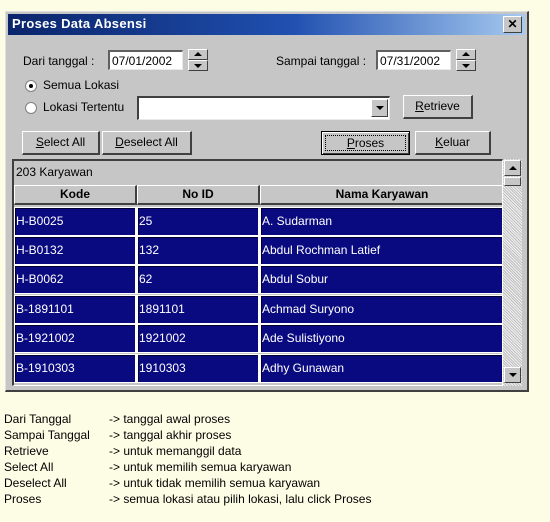  I want to click on legend-desc: -> untuk memanggil data, so click(175, 451).